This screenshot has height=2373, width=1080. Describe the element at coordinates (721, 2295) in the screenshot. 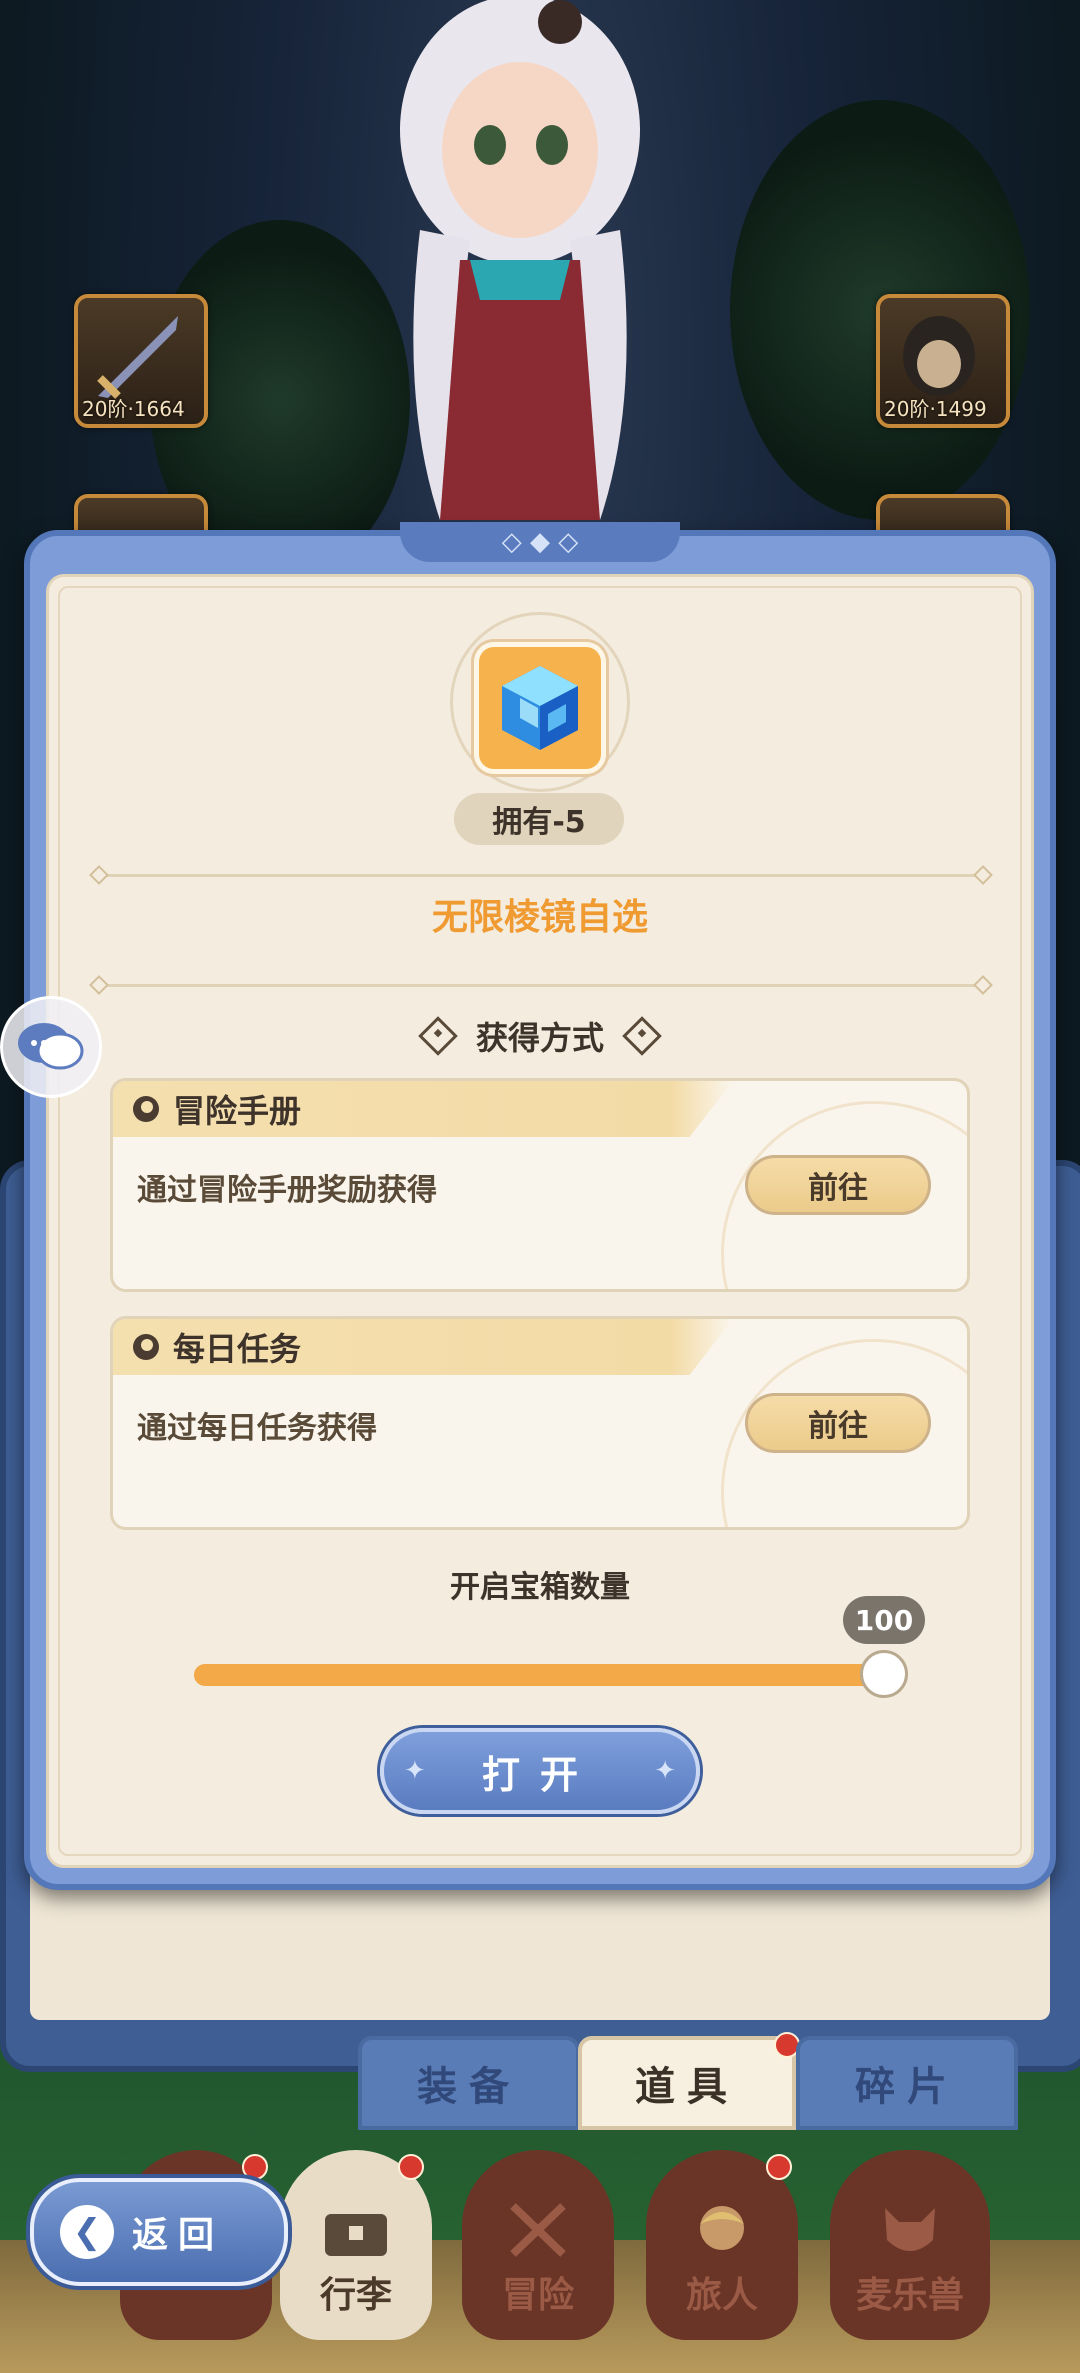

I see `nav-label: 旅人` at that location.